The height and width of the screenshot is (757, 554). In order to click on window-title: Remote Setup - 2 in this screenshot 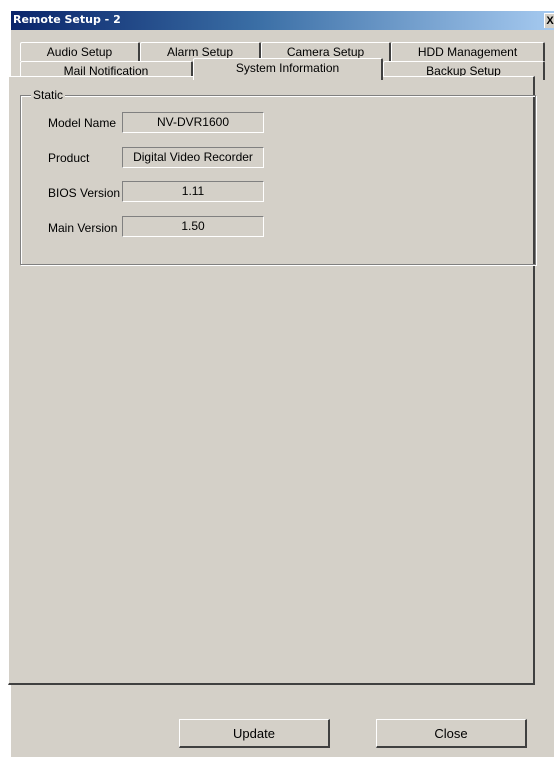, I will do `click(67, 19)`.